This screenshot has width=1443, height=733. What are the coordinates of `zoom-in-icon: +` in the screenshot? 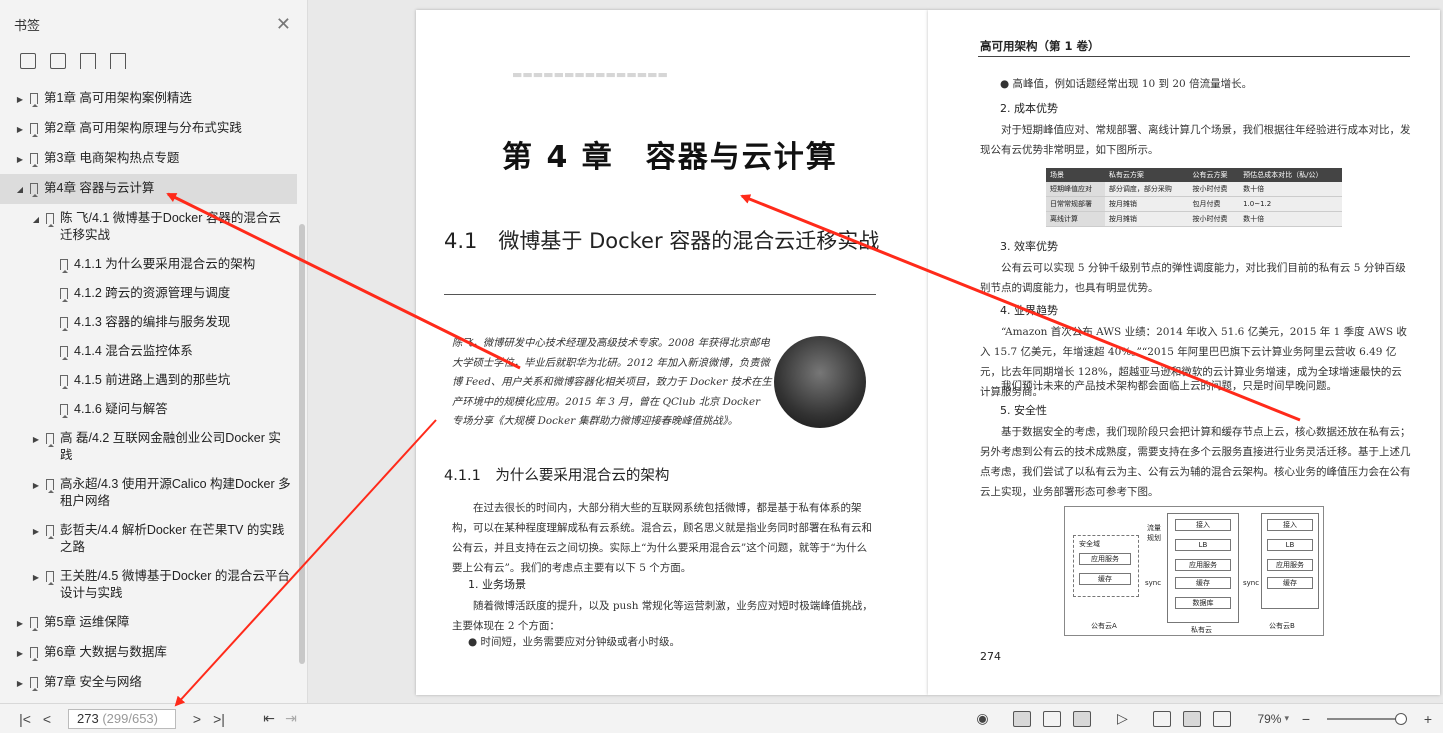 It's located at (1428, 719).